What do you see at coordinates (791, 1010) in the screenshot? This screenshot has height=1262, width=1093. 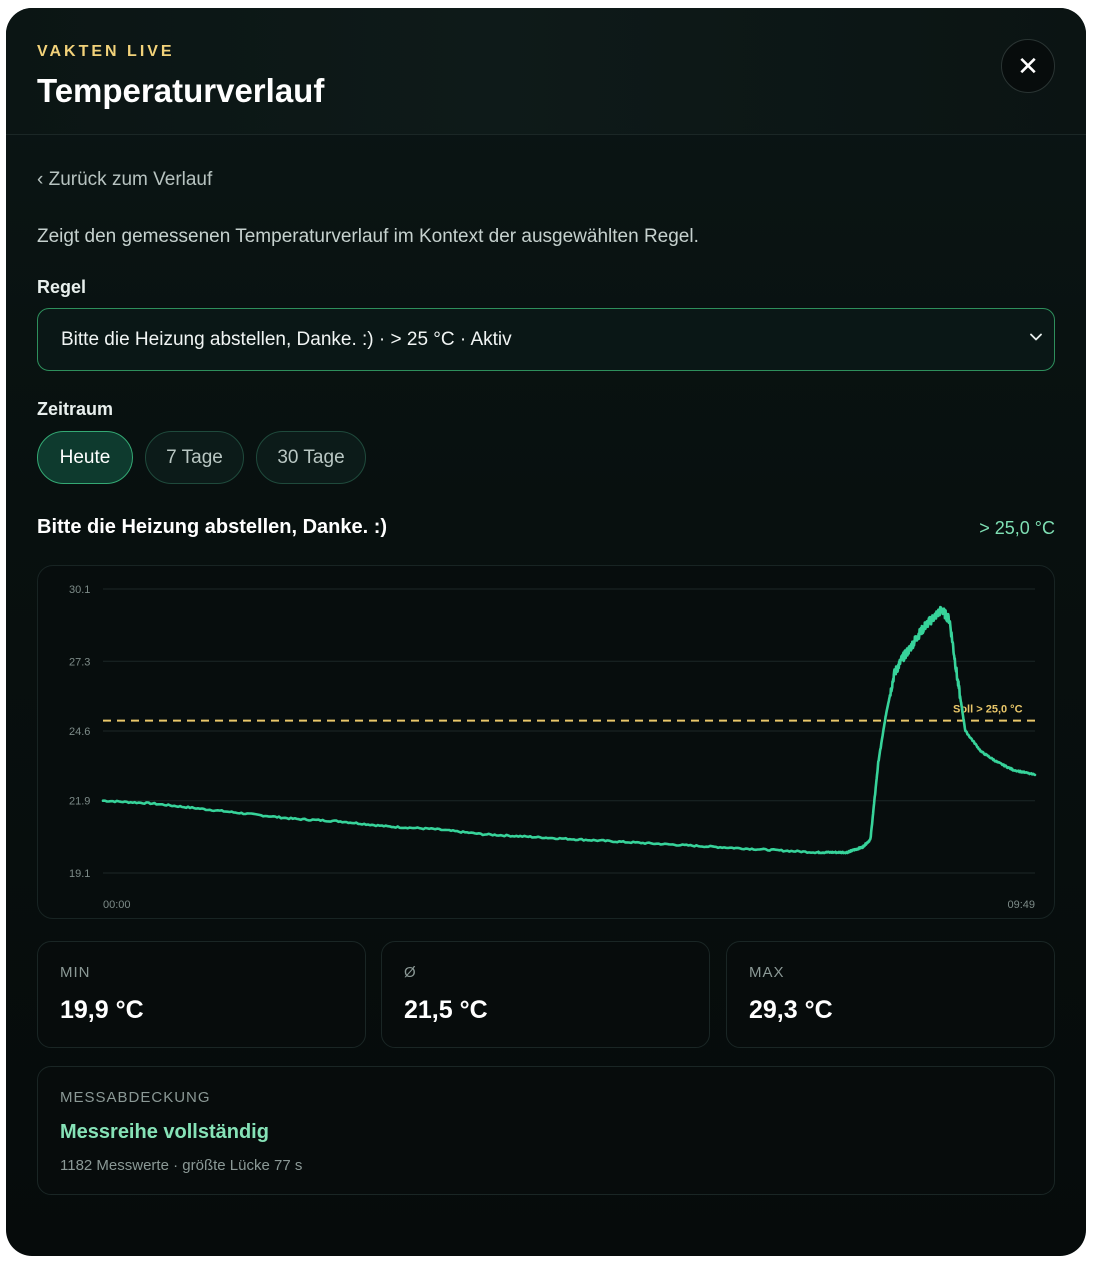 I see `stat-value-max: 29,3 °C` at bounding box center [791, 1010].